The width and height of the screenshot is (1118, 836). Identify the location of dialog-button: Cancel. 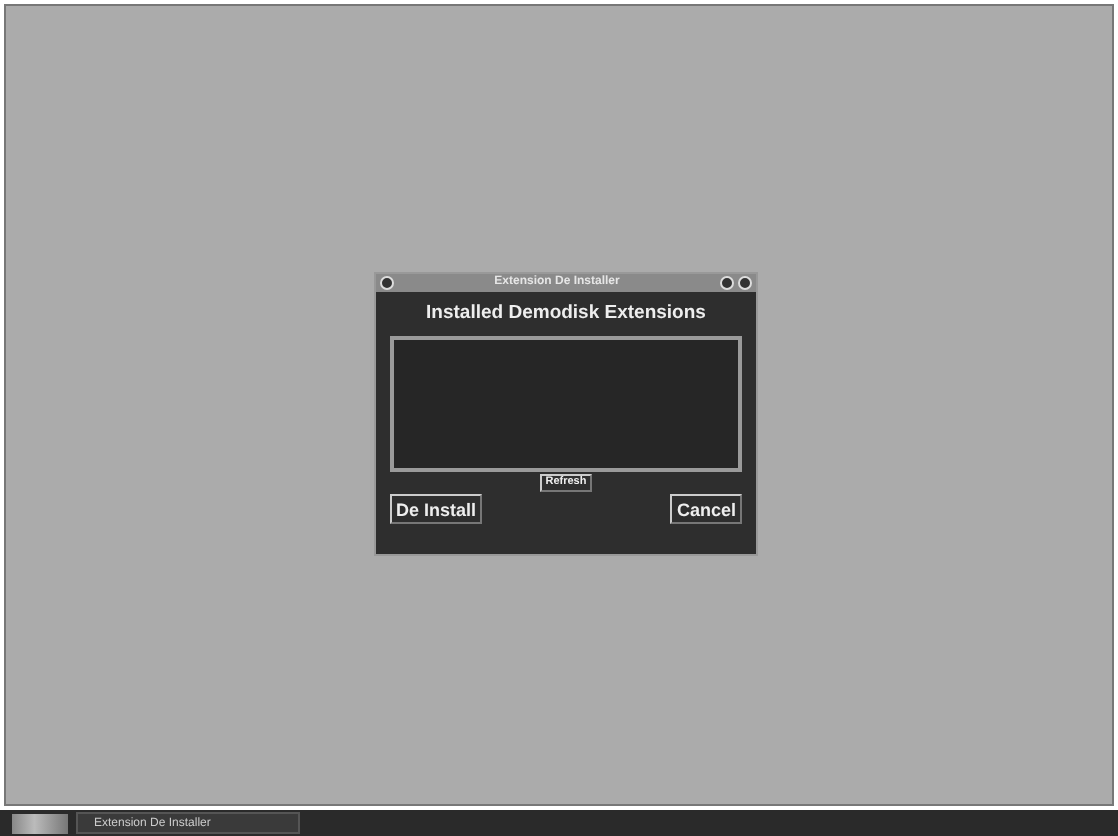
(706, 509).